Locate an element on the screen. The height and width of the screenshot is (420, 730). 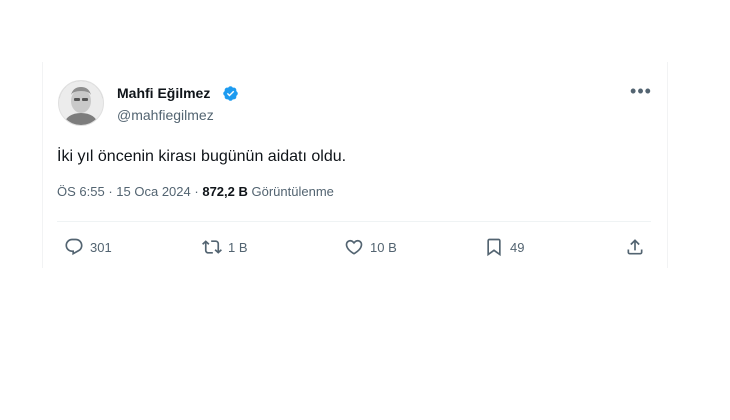
retweet-count: 1 B is located at coordinates (238, 247).